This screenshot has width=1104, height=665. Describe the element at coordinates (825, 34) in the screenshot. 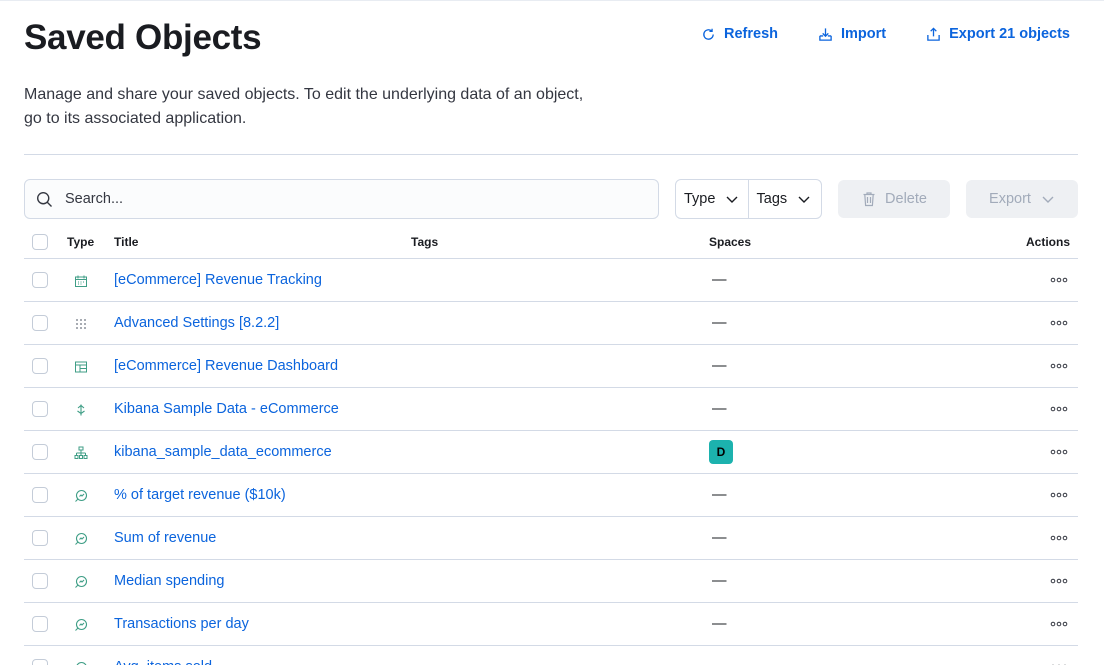

I see `import-icon` at that location.